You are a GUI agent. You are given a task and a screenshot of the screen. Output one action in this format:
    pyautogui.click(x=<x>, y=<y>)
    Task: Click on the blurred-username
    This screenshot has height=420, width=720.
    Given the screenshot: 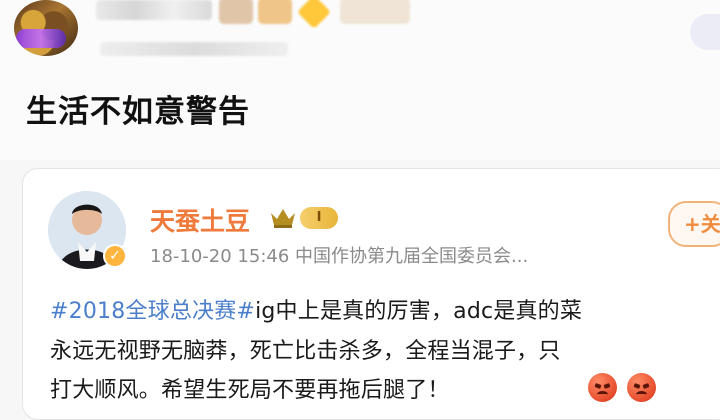 What is the action you would take?
    pyautogui.click(x=154, y=10)
    